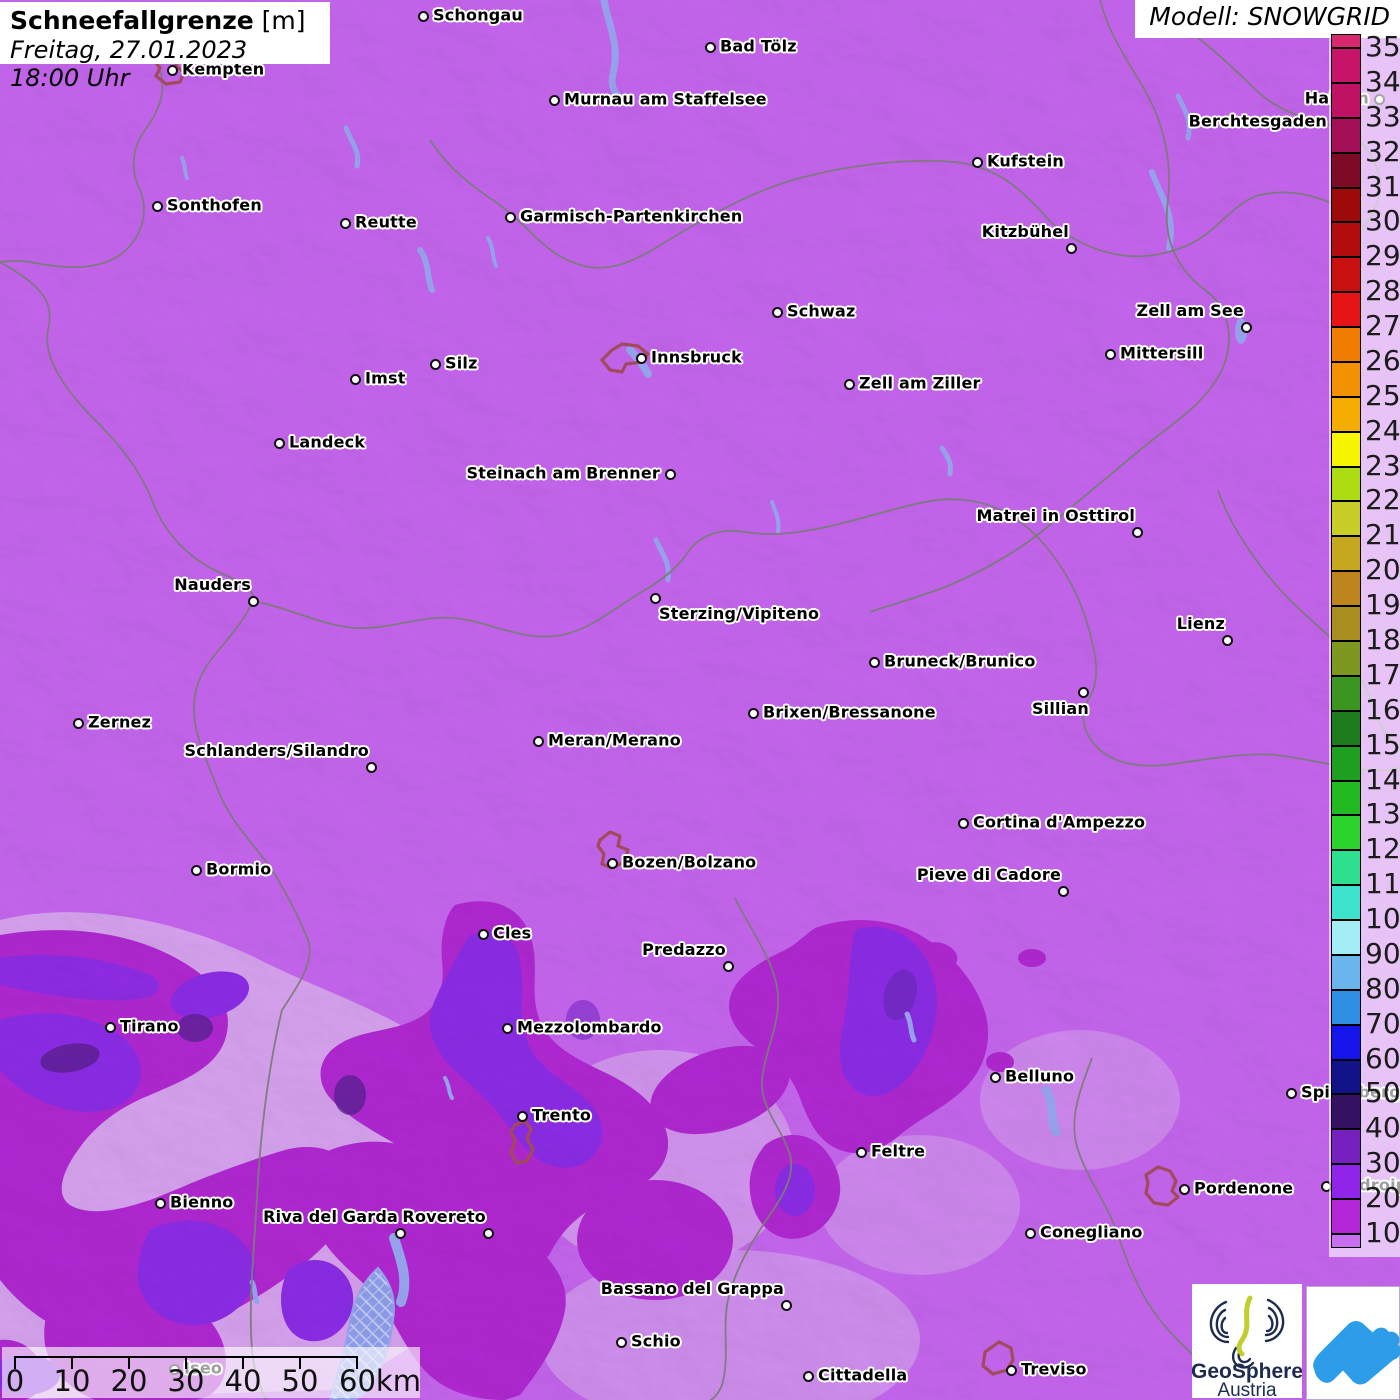 The width and height of the screenshot is (1400, 1400). I want to click on colorbar-tick-label: 3100, so click(1382, 186).